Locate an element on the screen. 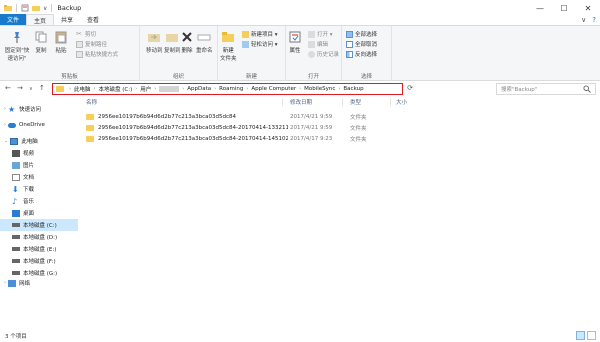 The image size is (600, 342). redacted-username is located at coordinates (169, 89).